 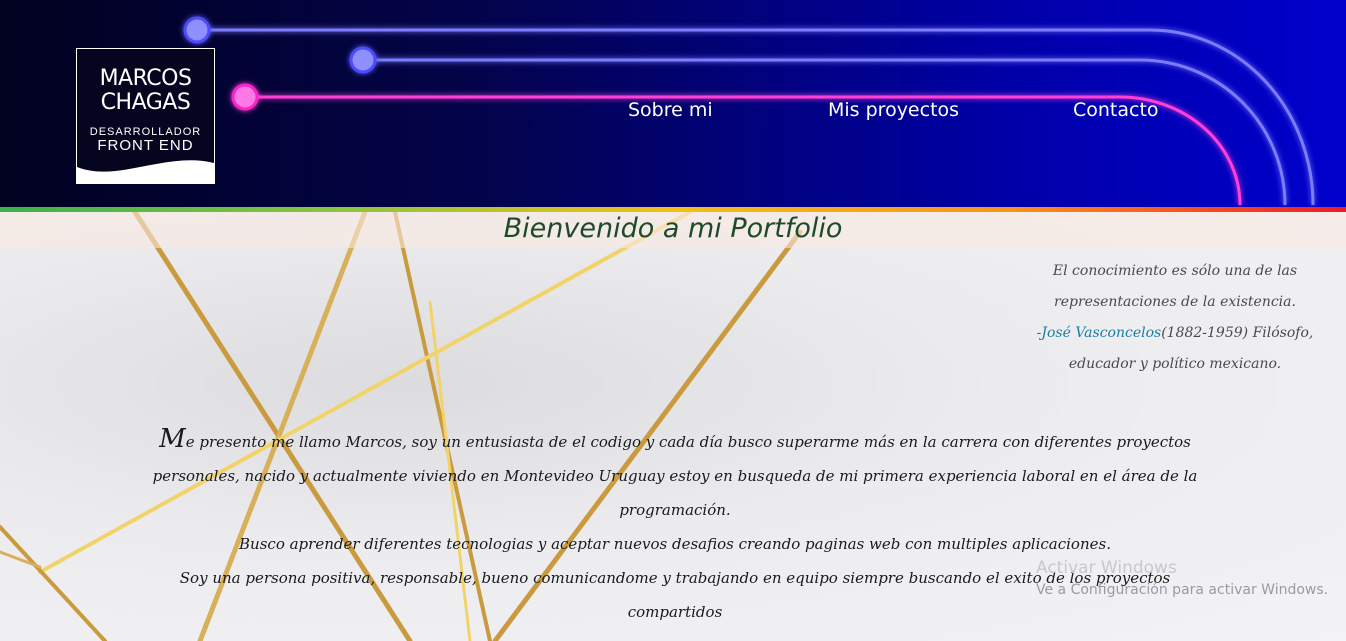 What do you see at coordinates (172, 439) in the screenshot?
I see `bio-drop-cap: M` at bounding box center [172, 439].